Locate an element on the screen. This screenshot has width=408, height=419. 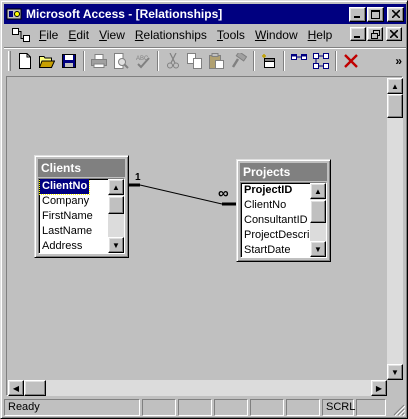
status-text: Ready is located at coordinates (72, 407).